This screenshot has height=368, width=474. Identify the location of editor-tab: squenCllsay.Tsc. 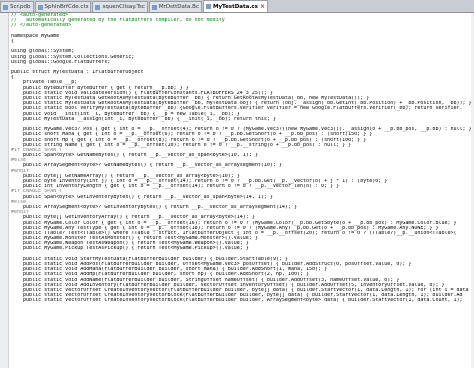
(120, 6).